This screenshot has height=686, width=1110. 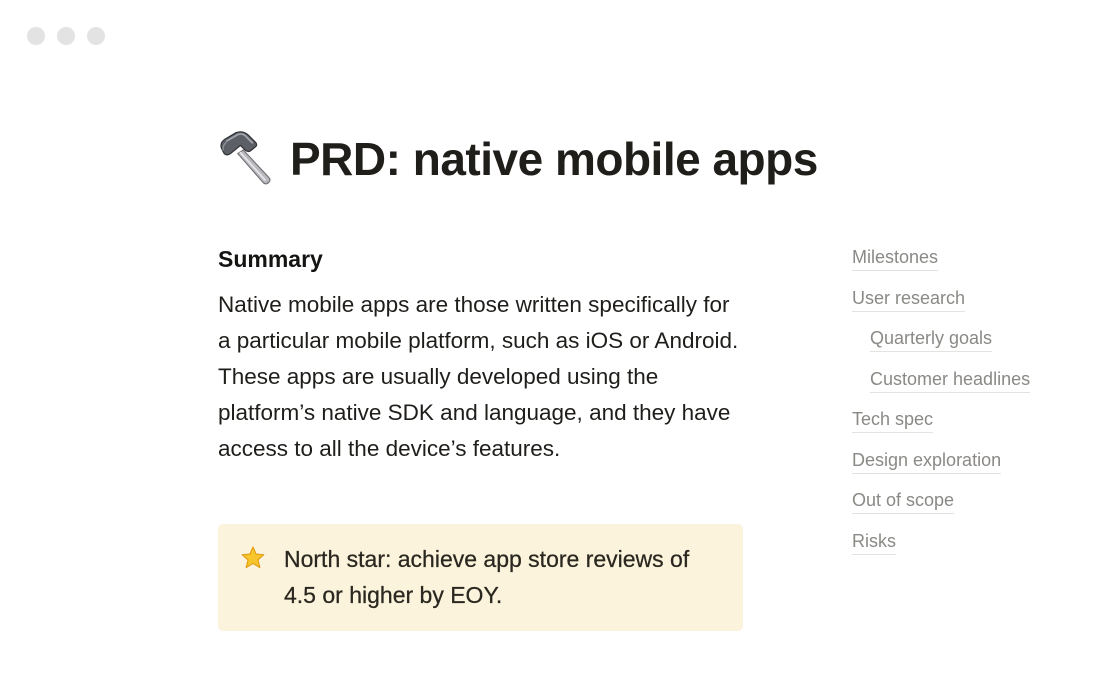 I want to click on toc-item-label: Tech spec, so click(x=893, y=419).